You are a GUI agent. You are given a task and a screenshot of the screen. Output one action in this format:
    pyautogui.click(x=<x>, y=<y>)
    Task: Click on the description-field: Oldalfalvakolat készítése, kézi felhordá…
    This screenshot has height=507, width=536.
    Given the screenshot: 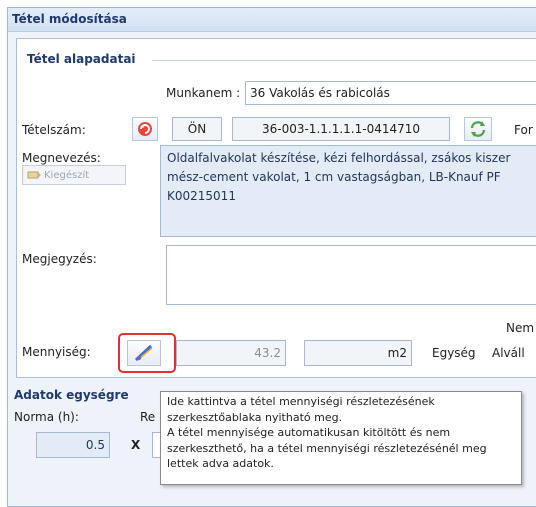 What is the action you would take?
    pyautogui.click(x=348, y=191)
    